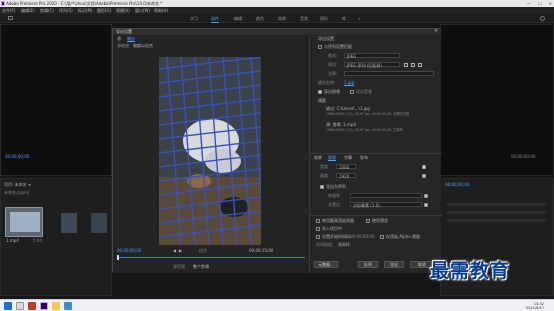  I want to click on preview-image, so click(210, 151).